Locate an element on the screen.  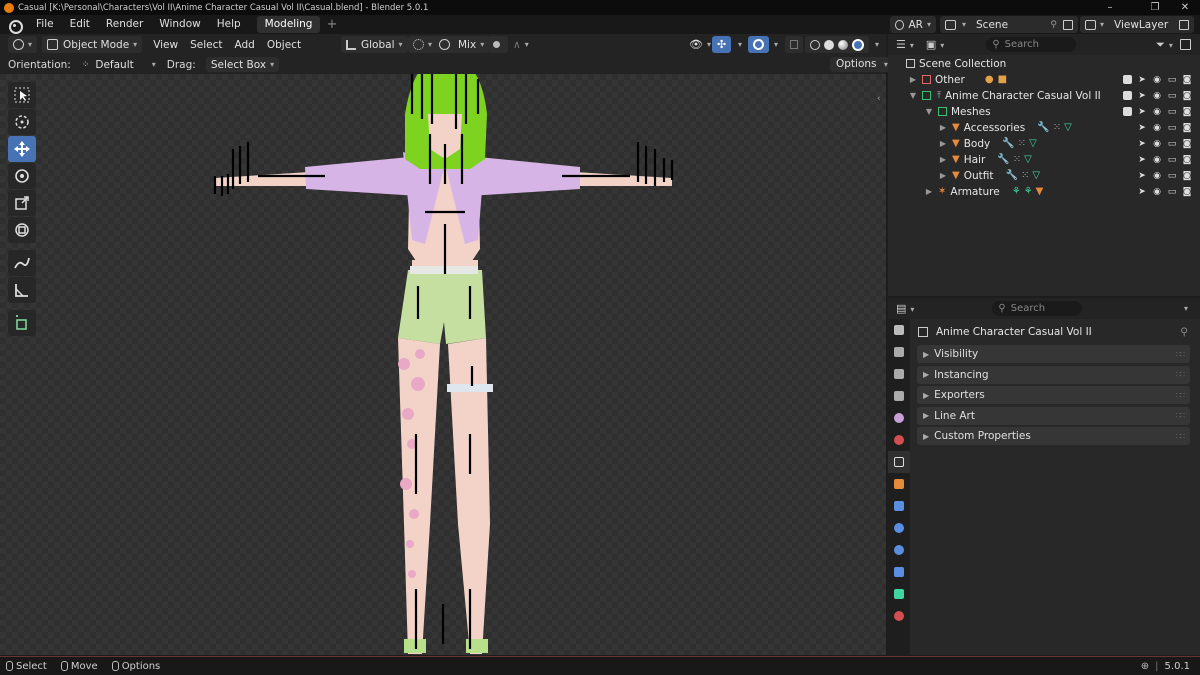
n-panel-toggle-icon: ‹ is located at coordinates (879, 99).